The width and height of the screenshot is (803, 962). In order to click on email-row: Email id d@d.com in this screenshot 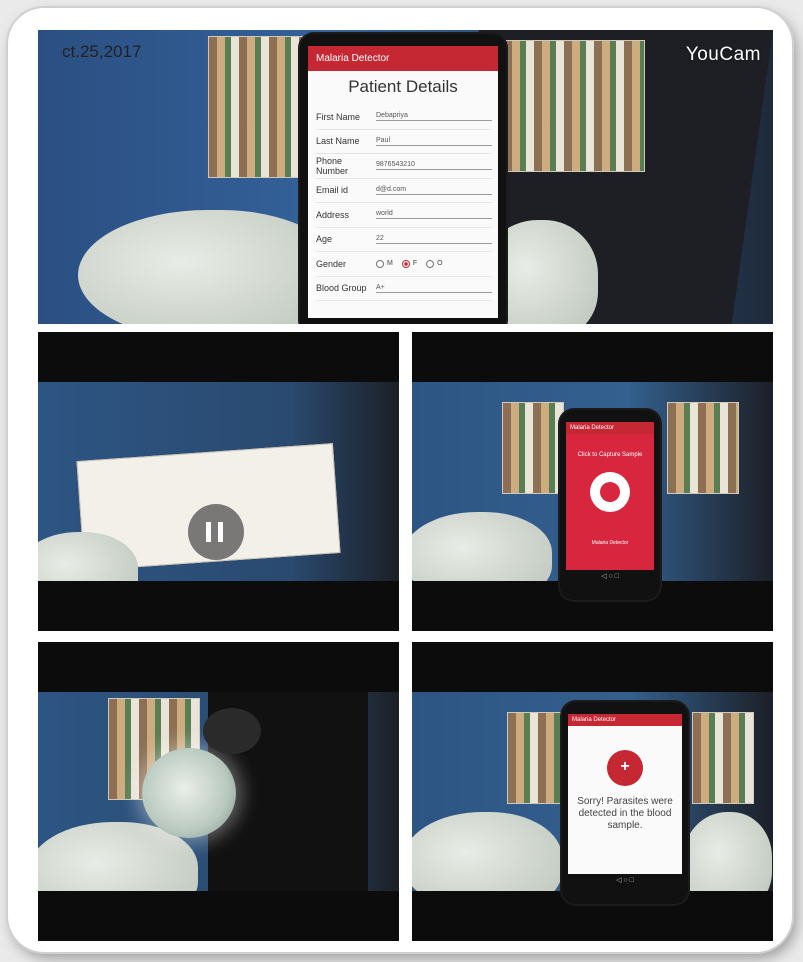, I will do `click(404, 191)`.